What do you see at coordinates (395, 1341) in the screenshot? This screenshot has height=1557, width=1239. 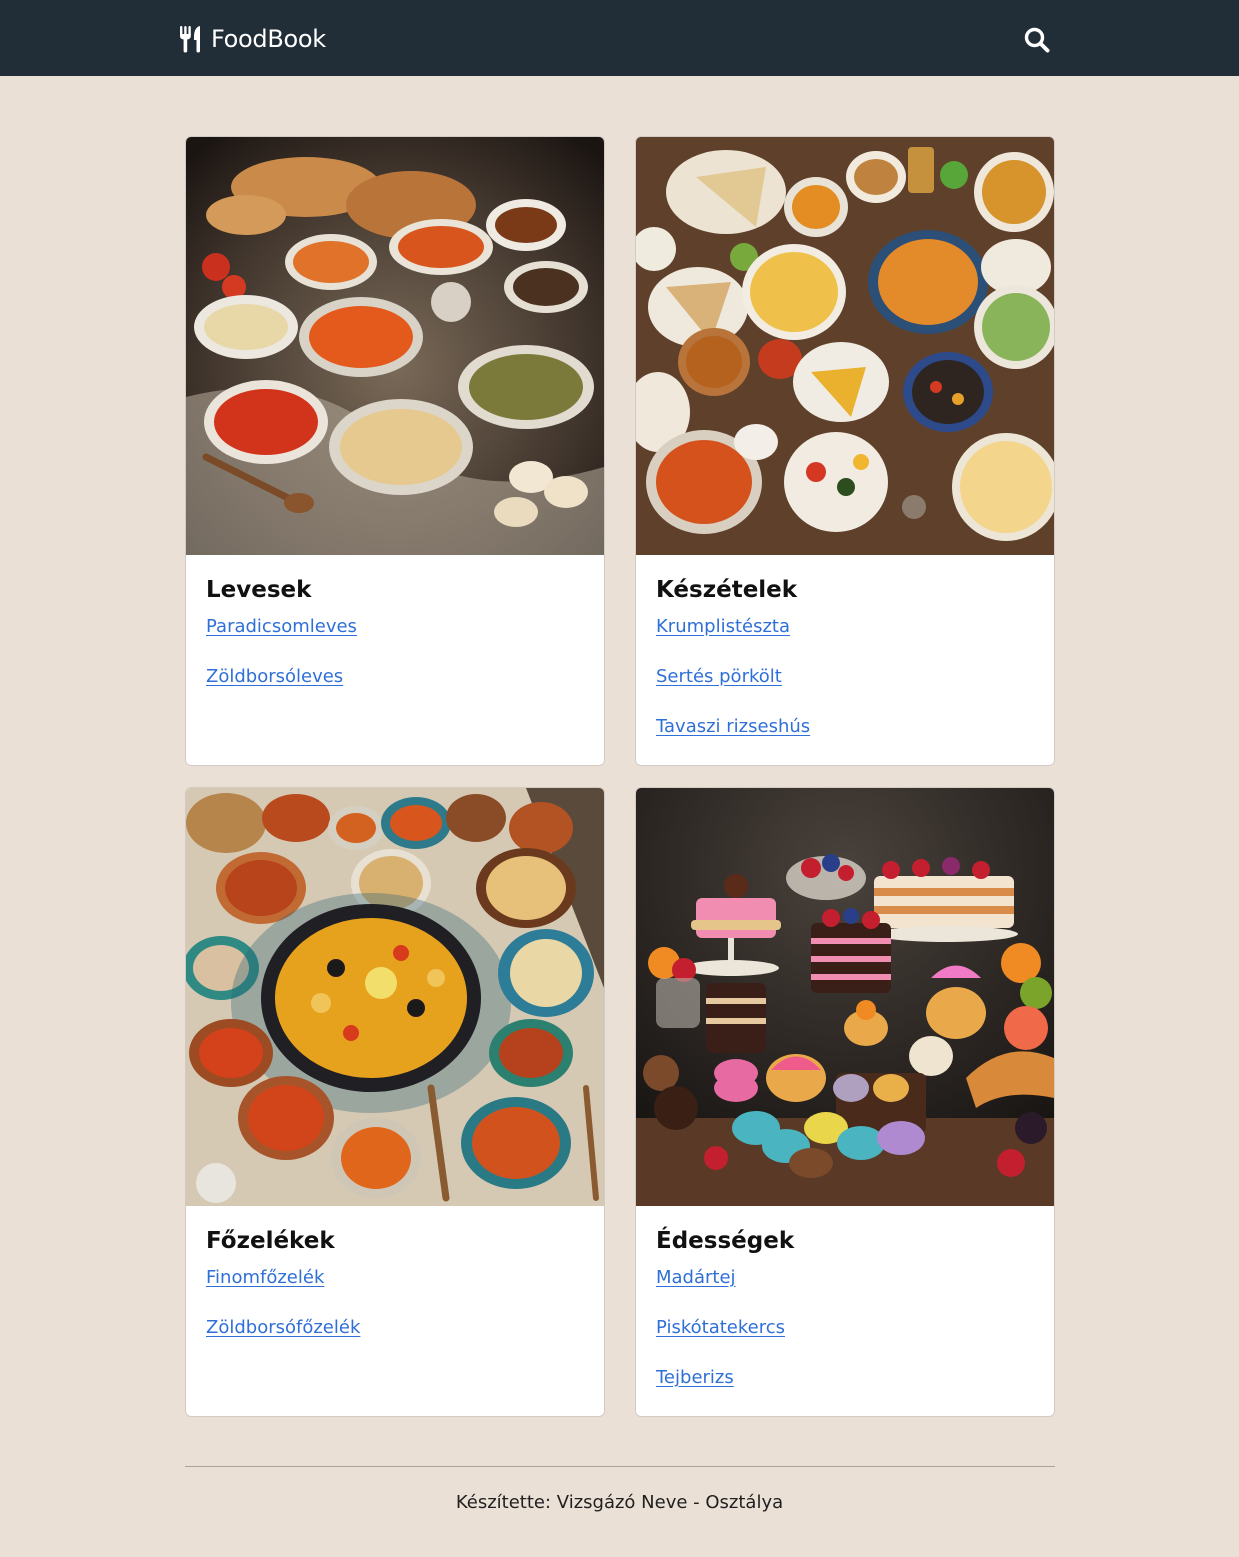 I see `list-item: Zöldborsófőzelék` at bounding box center [395, 1341].